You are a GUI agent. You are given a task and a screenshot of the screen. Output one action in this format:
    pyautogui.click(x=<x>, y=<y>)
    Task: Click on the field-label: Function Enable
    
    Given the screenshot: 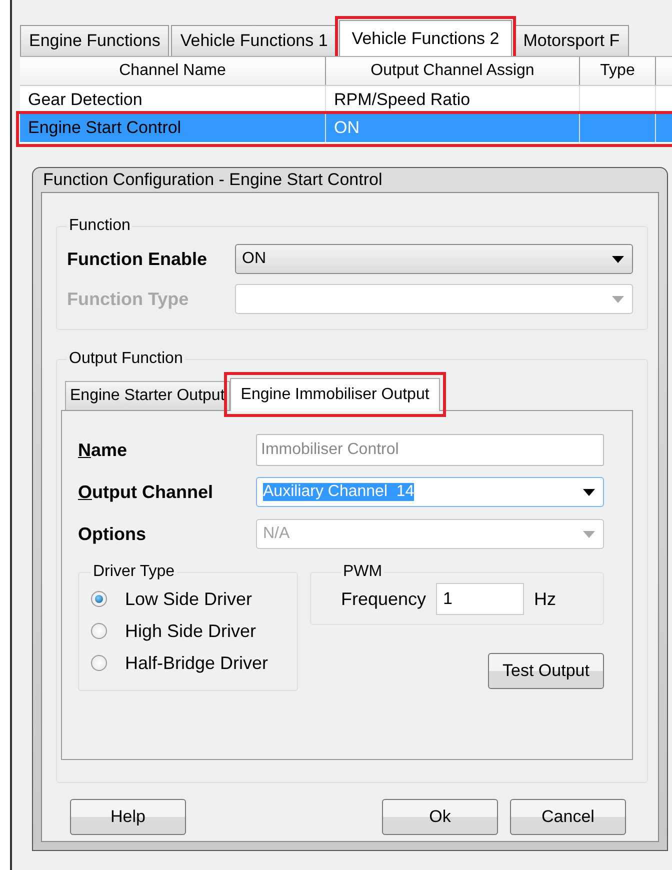 What is the action you would take?
    pyautogui.click(x=137, y=259)
    